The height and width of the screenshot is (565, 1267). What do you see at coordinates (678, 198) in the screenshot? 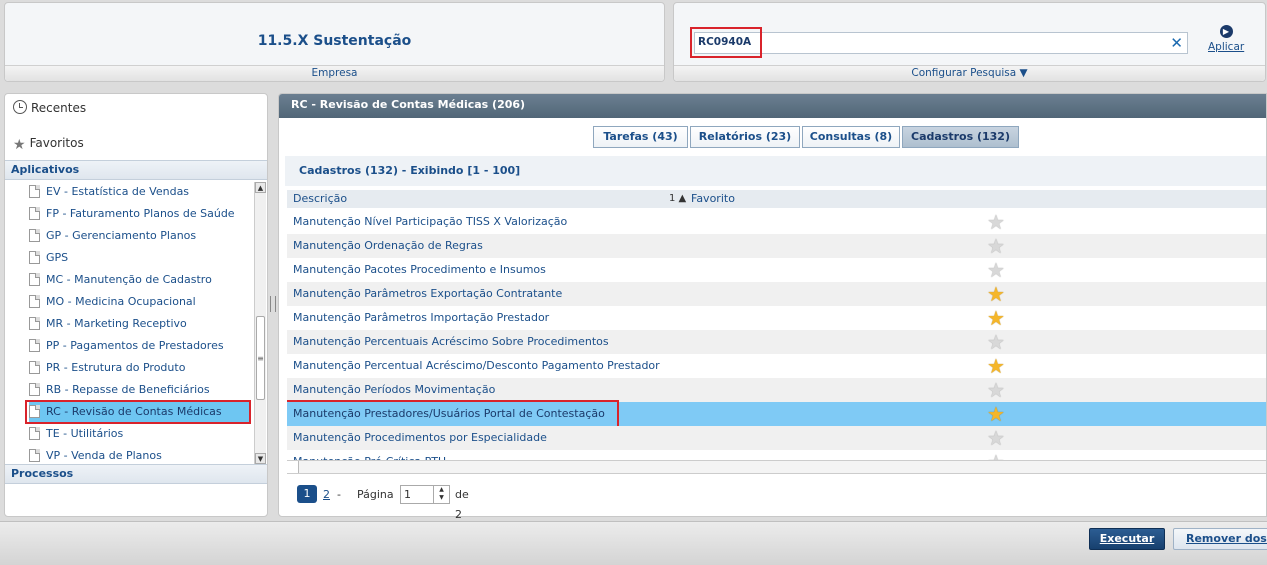
I see `sort-indicator: 1 ▲` at bounding box center [678, 198].